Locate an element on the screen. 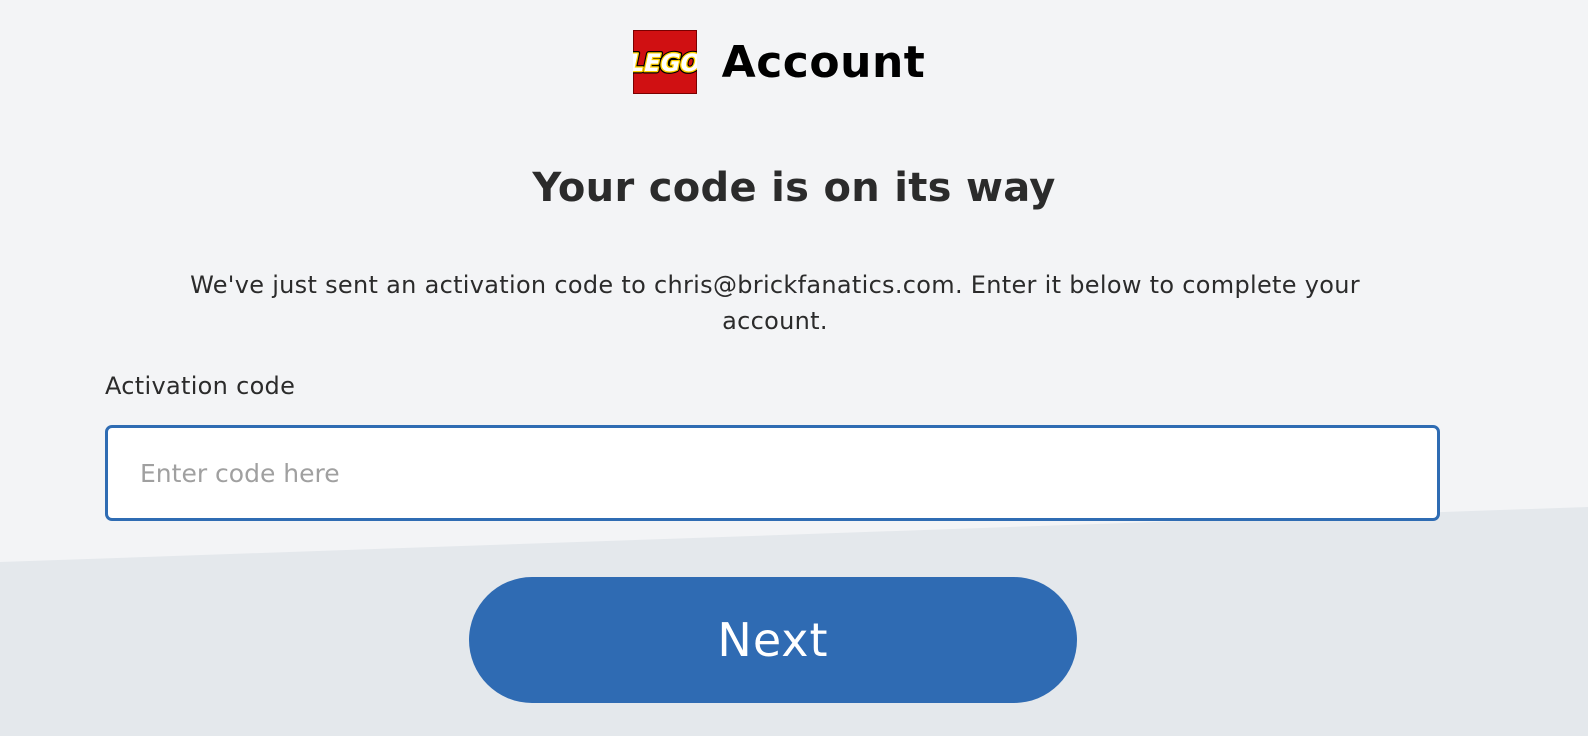 Image resolution: width=1588 pixels, height=736 pixels. header: LEGO LEGO LEGO Account is located at coordinates (794, 62).